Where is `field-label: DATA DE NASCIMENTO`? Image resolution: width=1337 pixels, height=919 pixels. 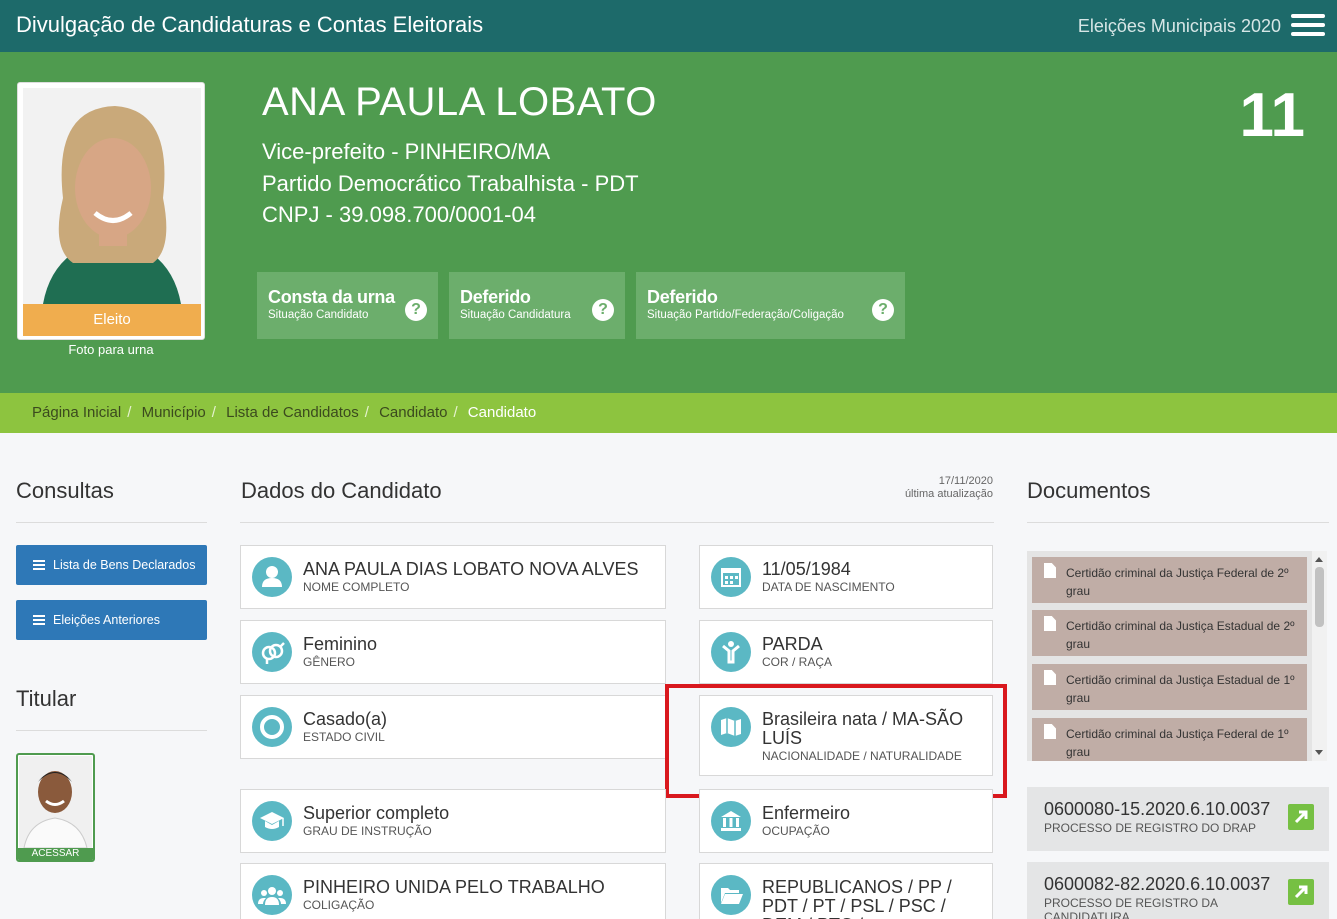 field-label: DATA DE NASCIMENTO is located at coordinates (828, 587).